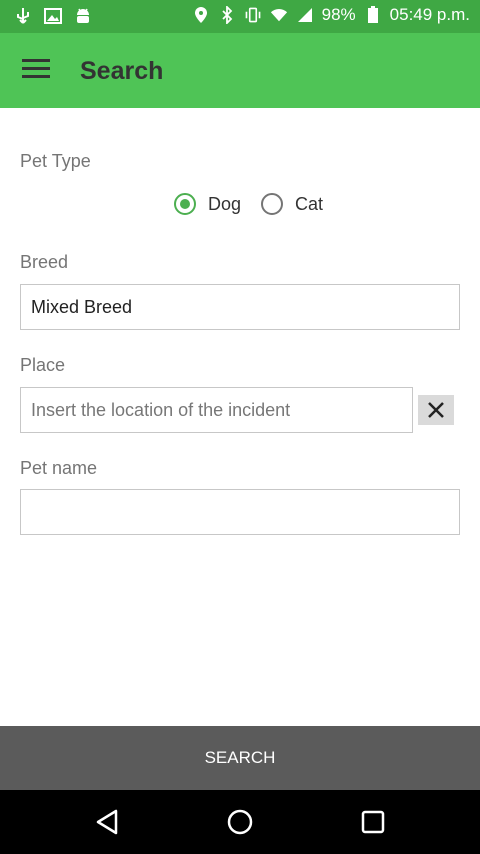  What do you see at coordinates (59, 468) in the screenshot?
I see `pet-name-label: Pet name` at bounding box center [59, 468].